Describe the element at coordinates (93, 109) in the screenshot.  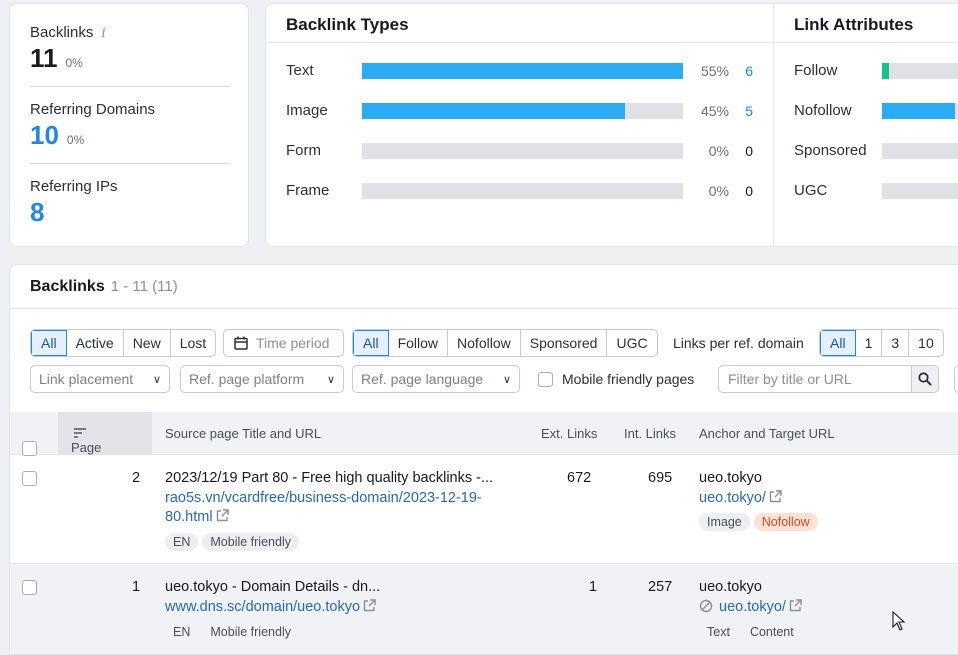
I see `referring-domains-label: Referring Domains` at that location.